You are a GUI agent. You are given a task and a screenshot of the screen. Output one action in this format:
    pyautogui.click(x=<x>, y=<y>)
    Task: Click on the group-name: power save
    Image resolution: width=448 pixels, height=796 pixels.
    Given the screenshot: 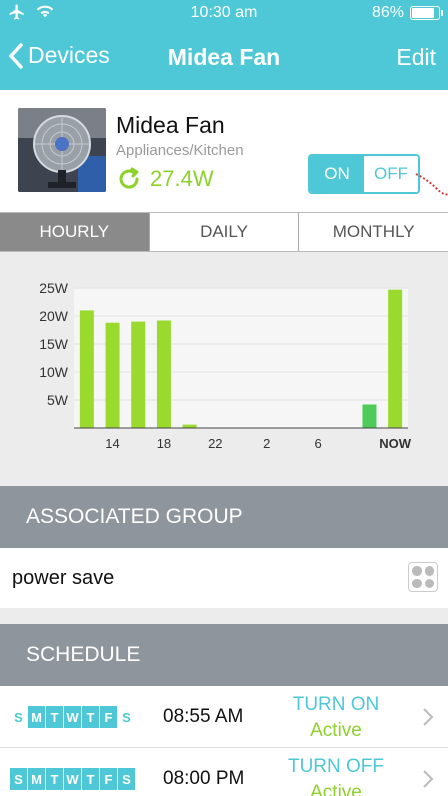 What is the action you would take?
    pyautogui.click(x=63, y=577)
    